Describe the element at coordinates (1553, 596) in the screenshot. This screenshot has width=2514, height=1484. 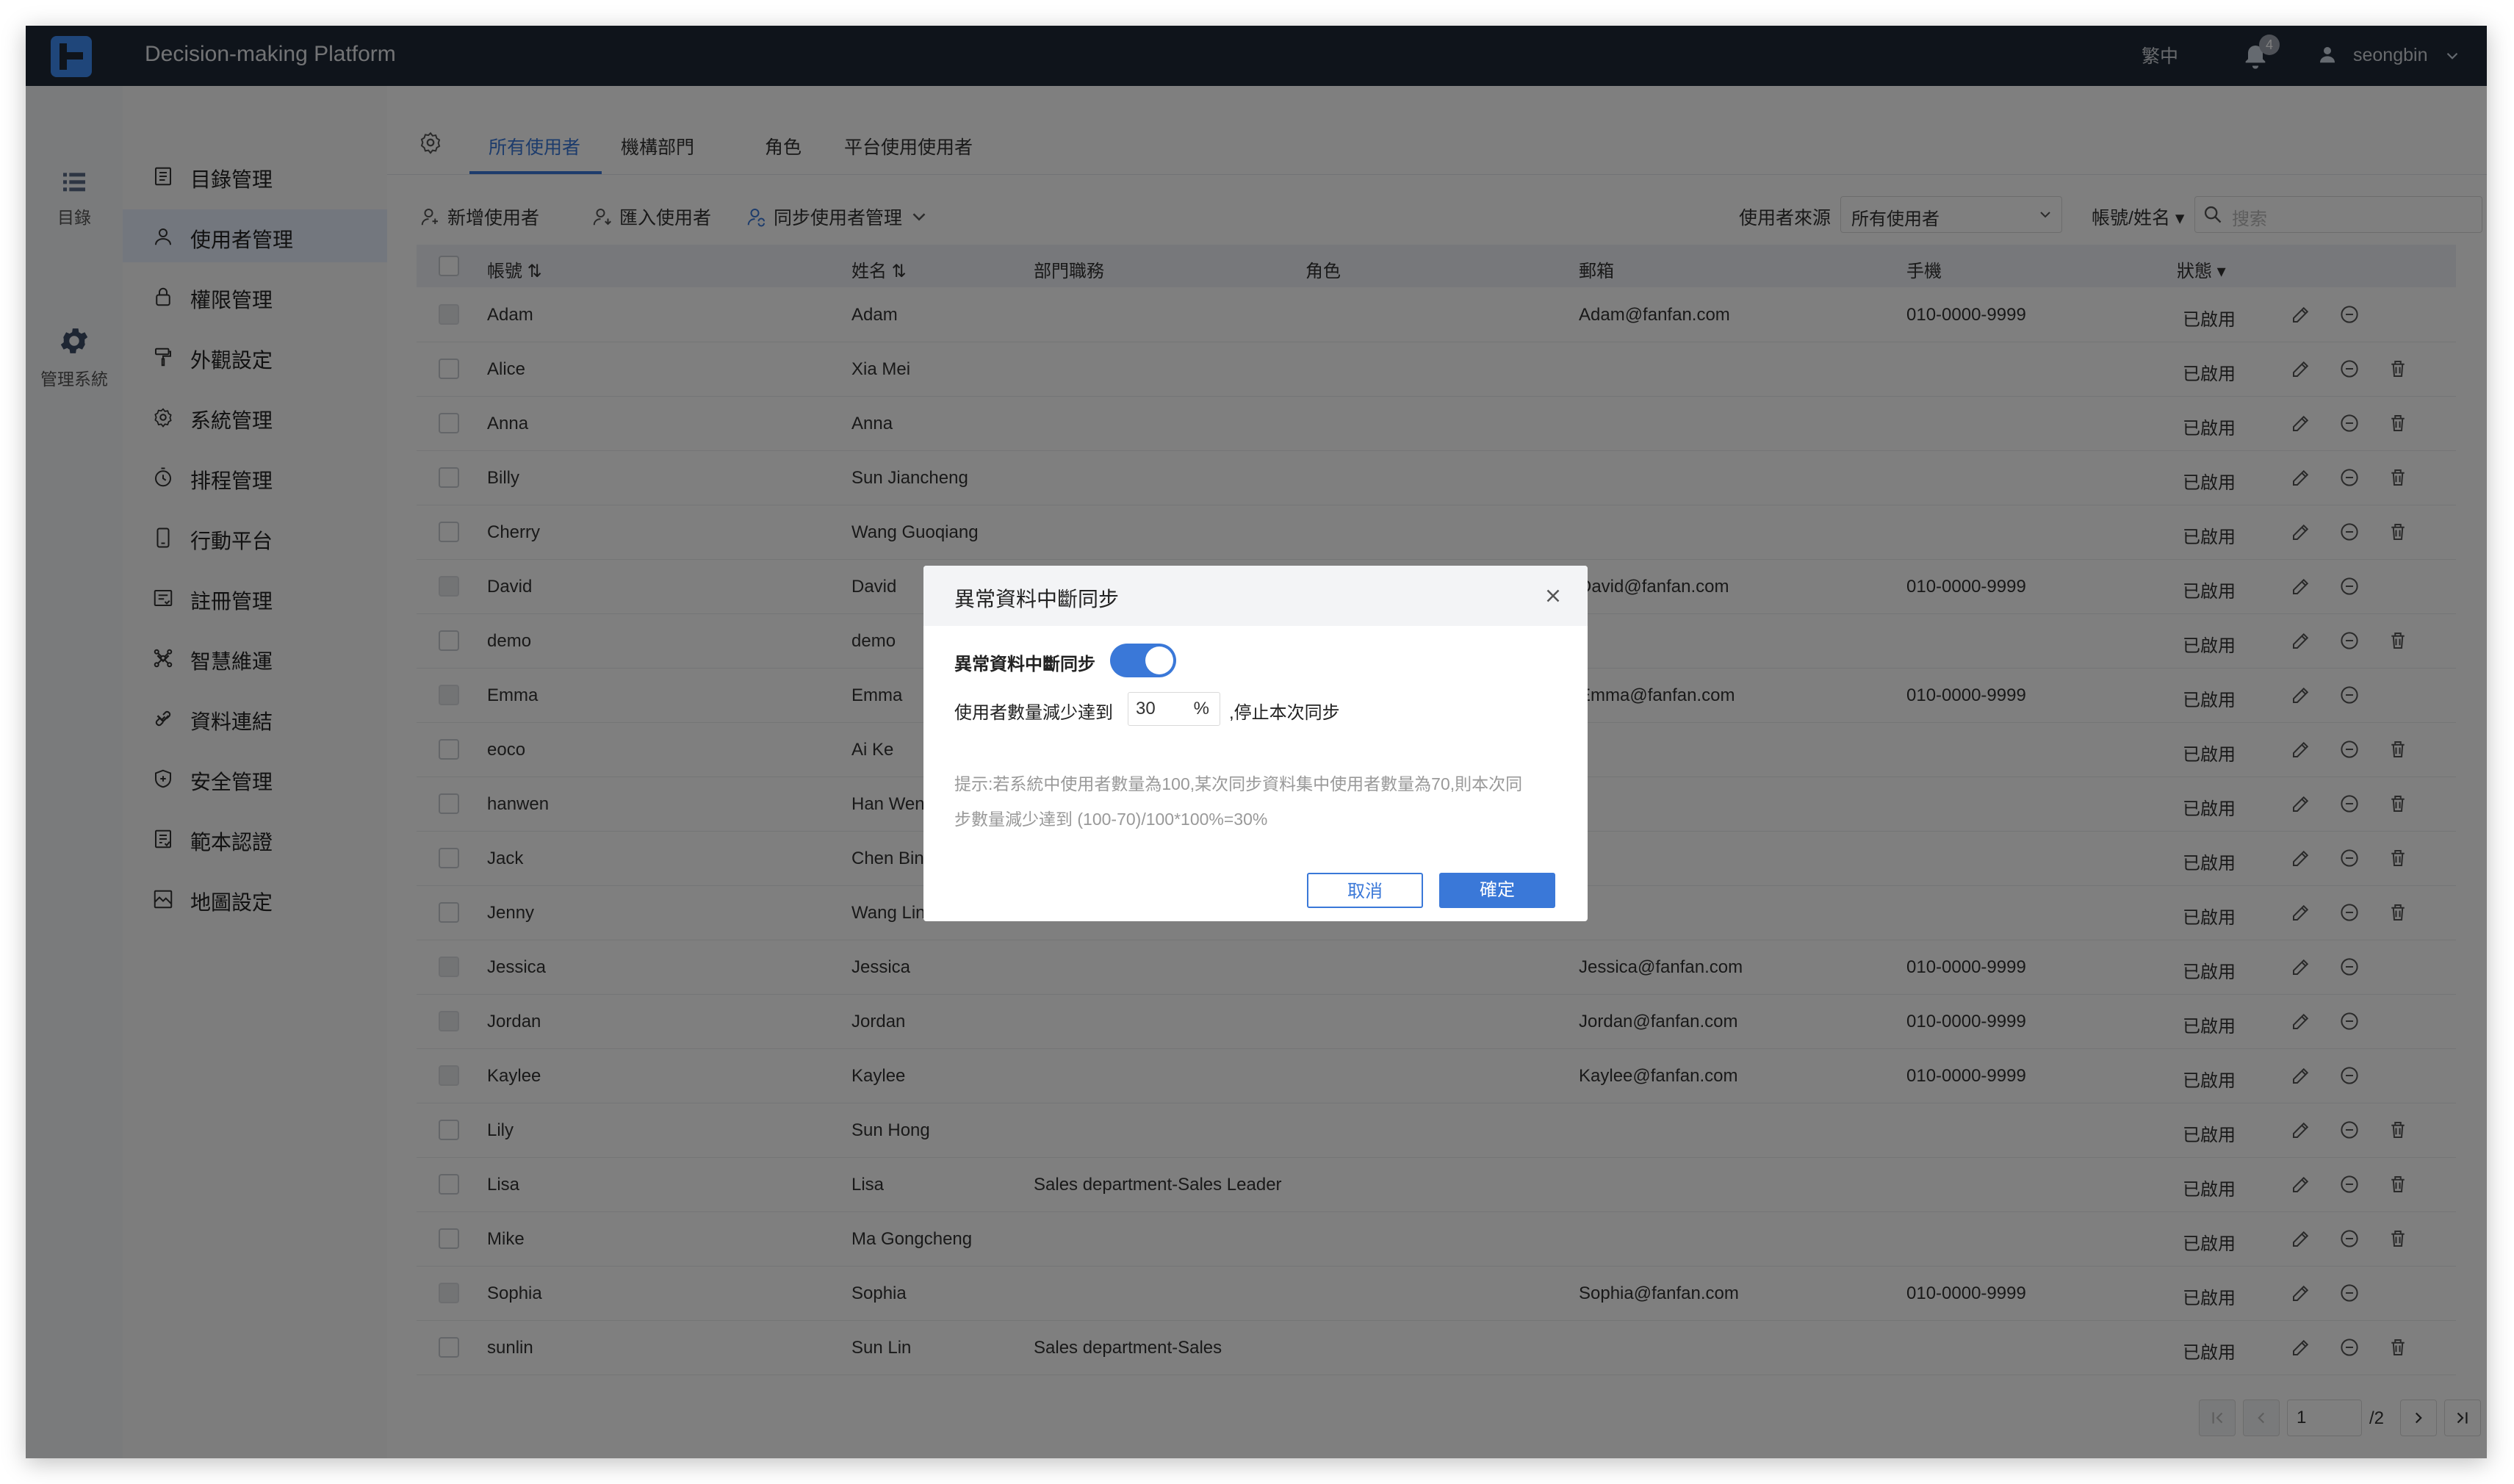
I see `close-icon` at that location.